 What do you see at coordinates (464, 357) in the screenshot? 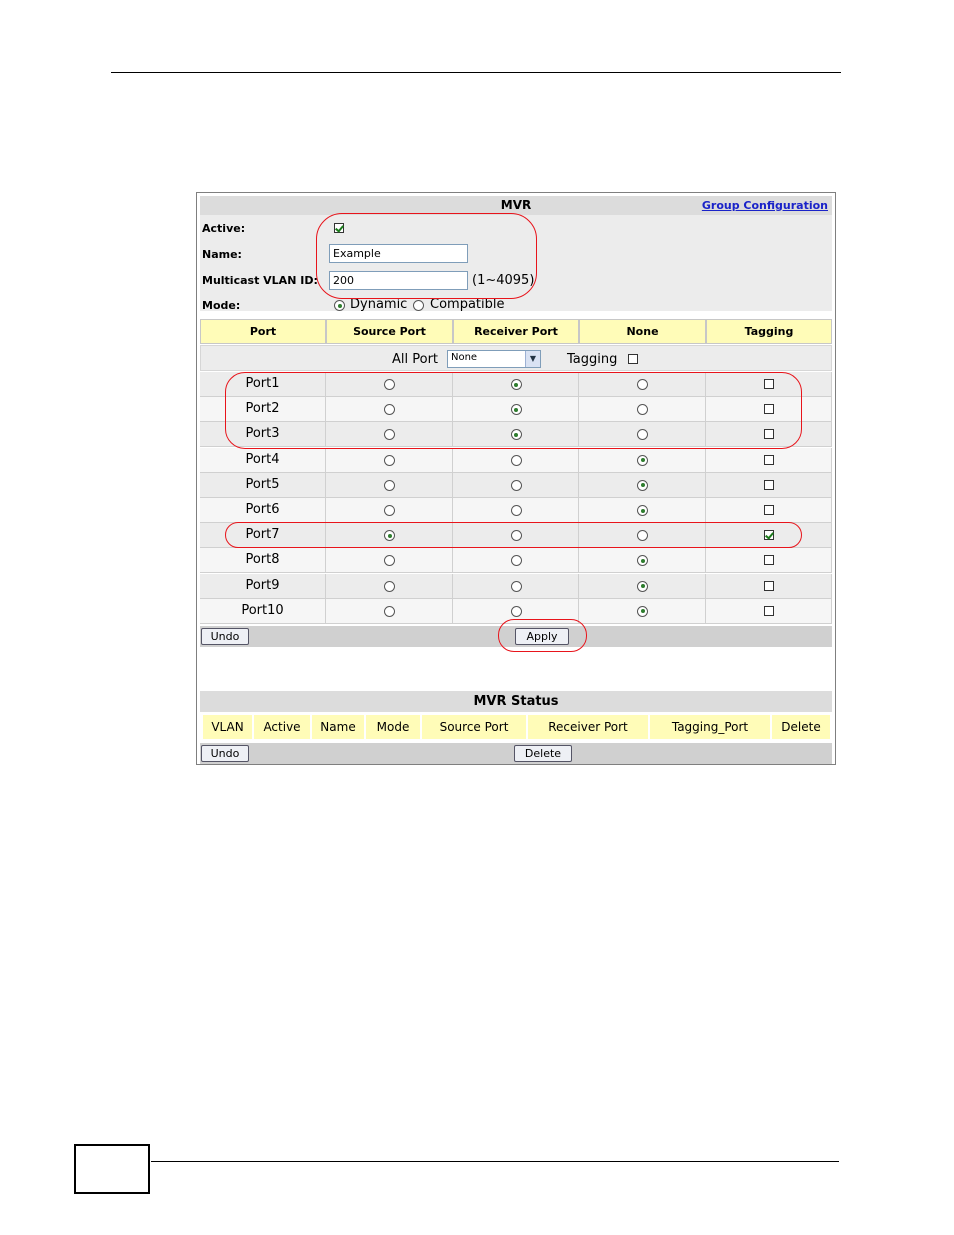
I see `all-port-select-value: None` at bounding box center [464, 357].